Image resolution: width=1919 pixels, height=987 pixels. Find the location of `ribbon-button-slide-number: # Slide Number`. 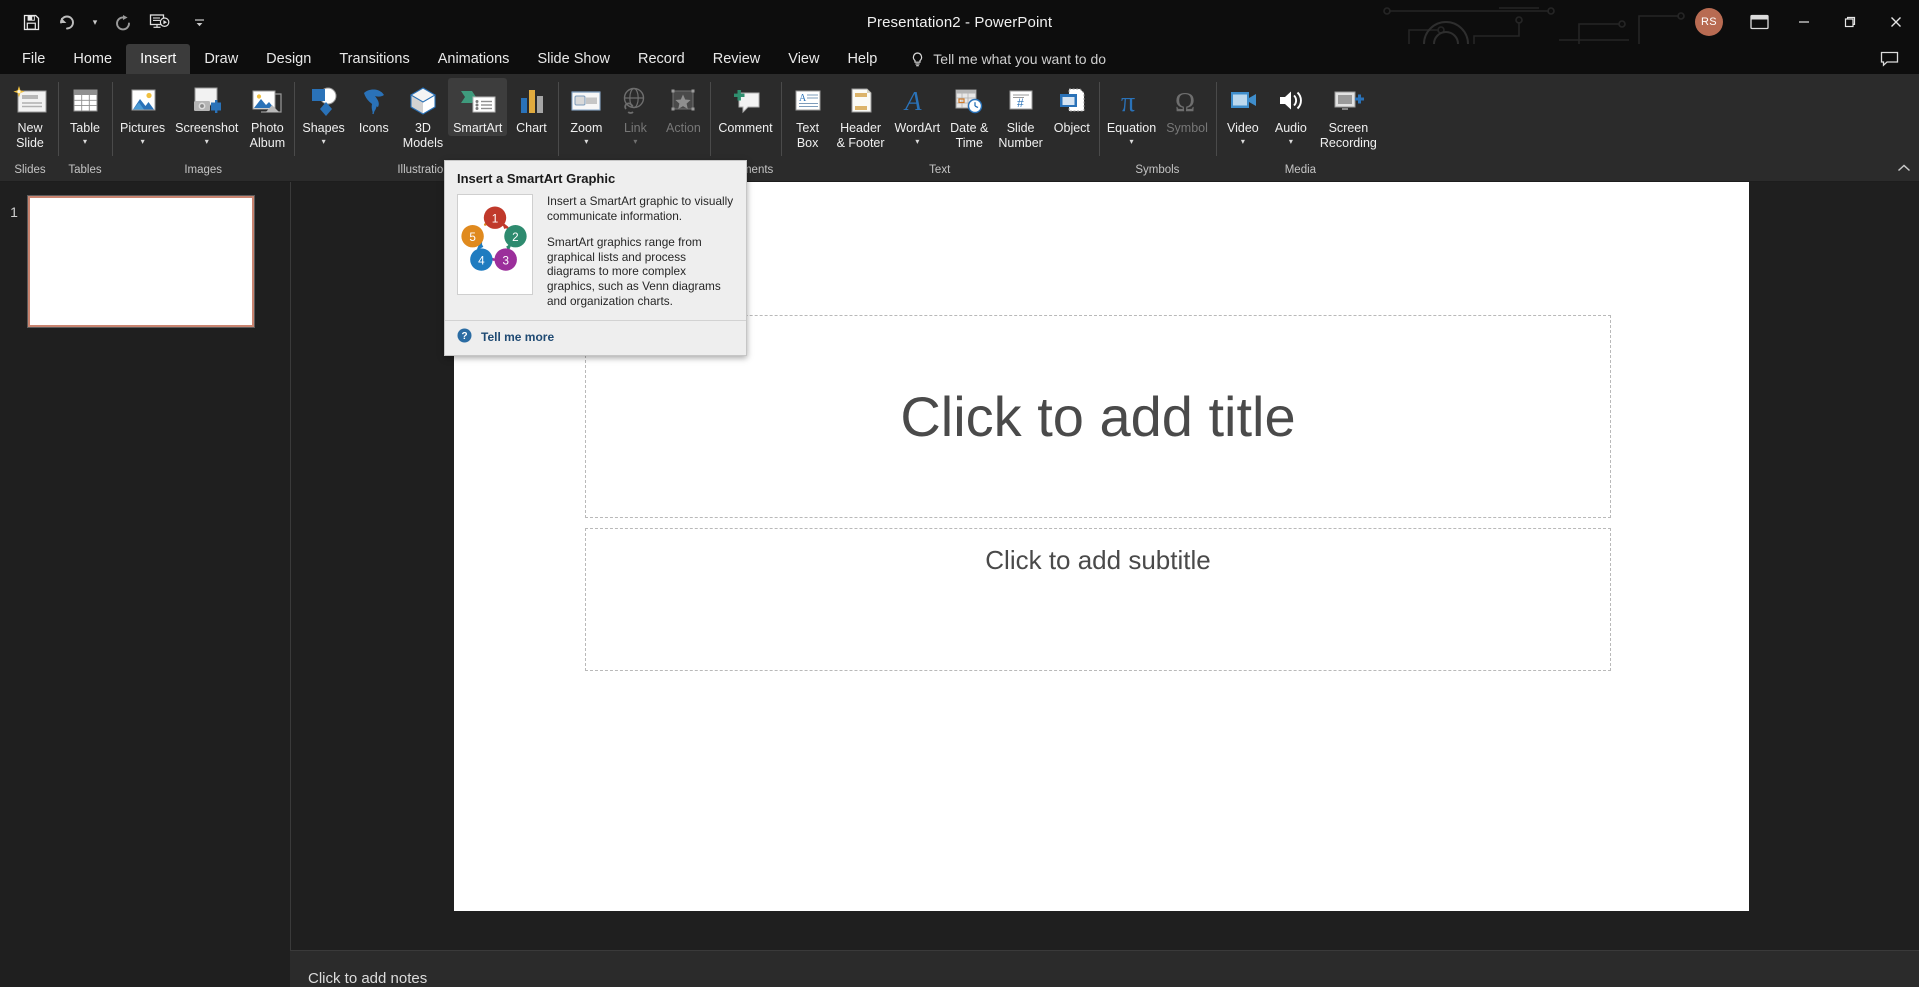

ribbon-button-slide-number: # Slide Number is located at coordinates (1020, 114).